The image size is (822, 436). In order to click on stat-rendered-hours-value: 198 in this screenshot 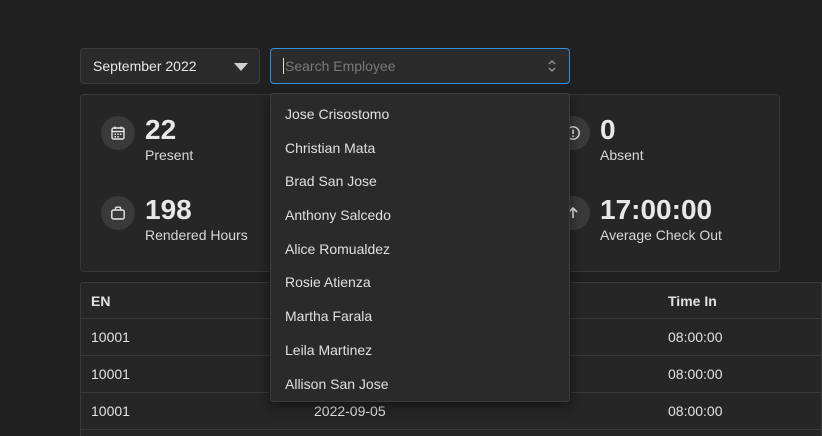, I will do `click(168, 209)`.